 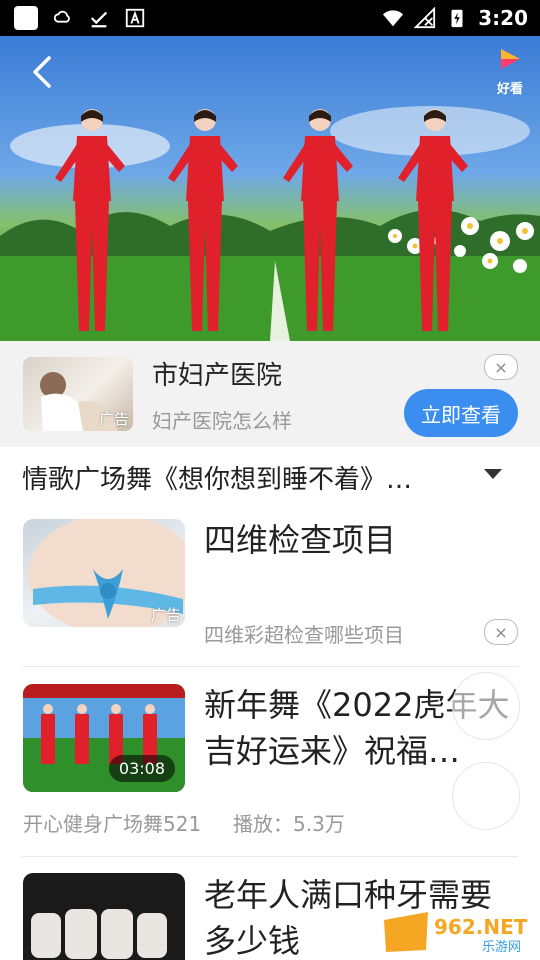 What do you see at coordinates (503, 18) in the screenshot?
I see `clock: 3:20` at bounding box center [503, 18].